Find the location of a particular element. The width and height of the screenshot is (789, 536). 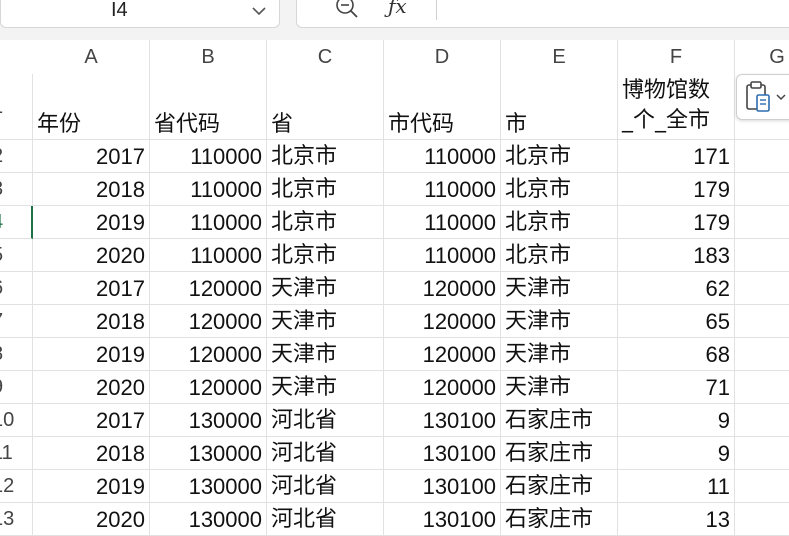

cell-c13: 河北省 is located at coordinates (325, 519).